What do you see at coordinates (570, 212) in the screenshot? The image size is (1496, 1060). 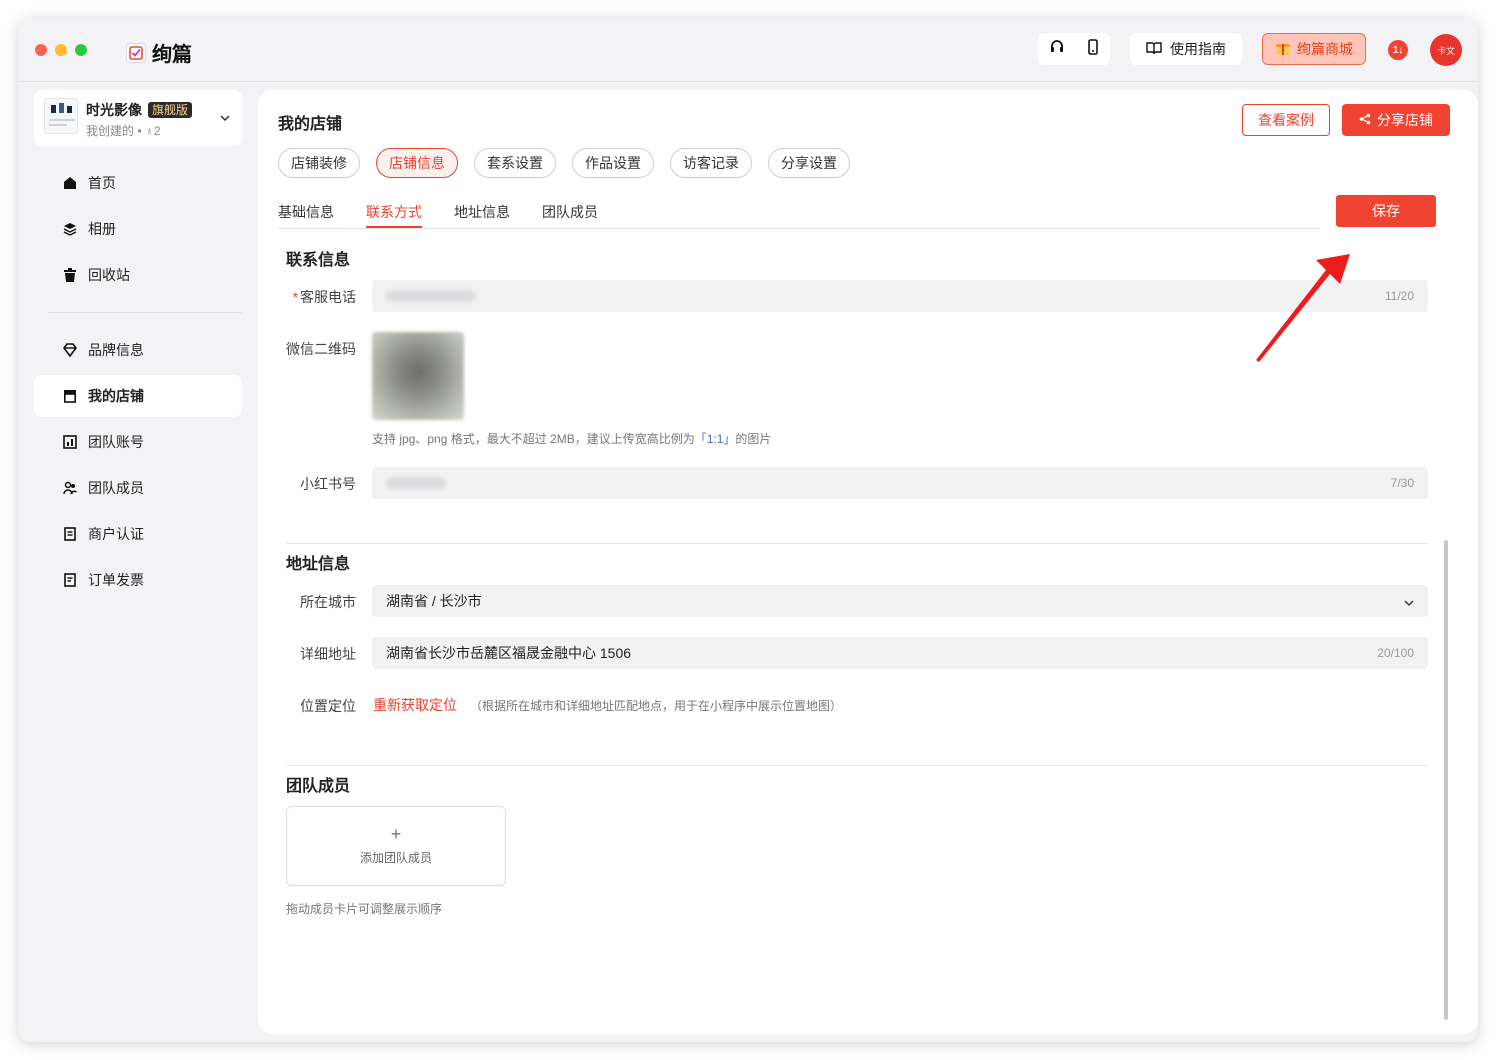 I see `subtab-team-members: 团队成员` at bounding box center [570, 212].